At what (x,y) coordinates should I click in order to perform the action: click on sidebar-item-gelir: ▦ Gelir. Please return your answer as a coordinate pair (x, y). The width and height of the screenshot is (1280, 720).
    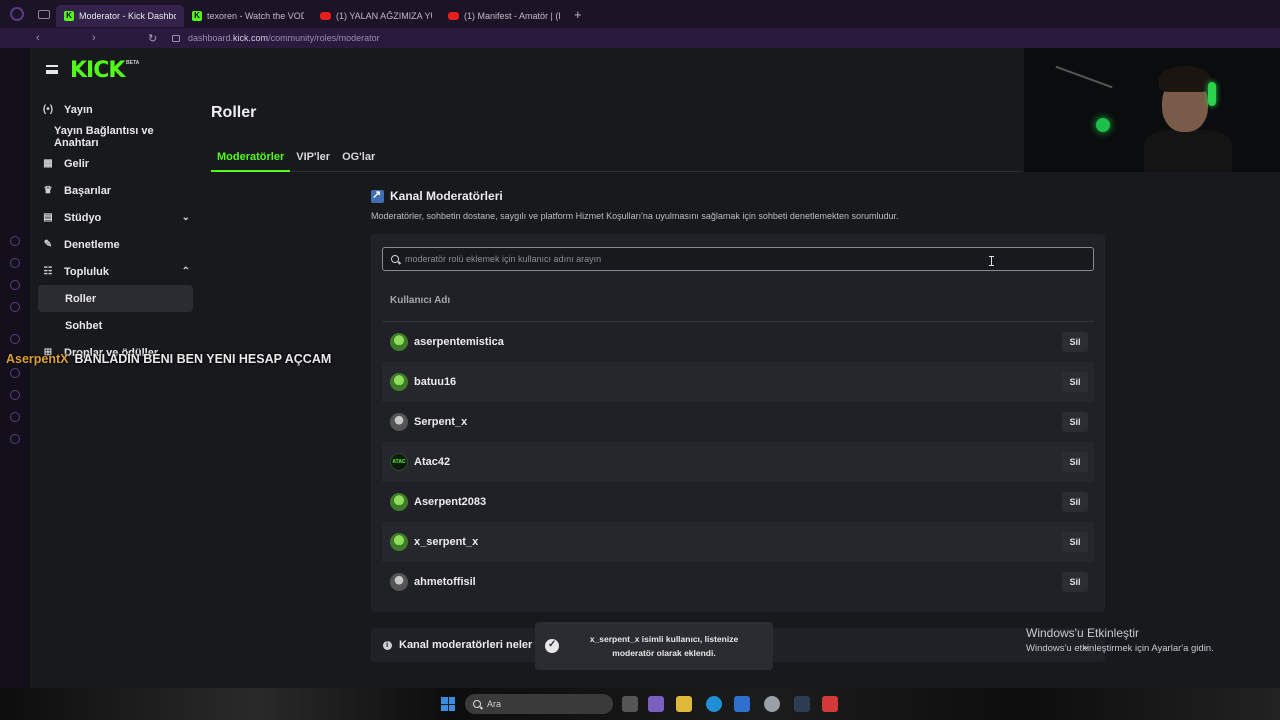
    Looking at the image, I should click on (115, 163).